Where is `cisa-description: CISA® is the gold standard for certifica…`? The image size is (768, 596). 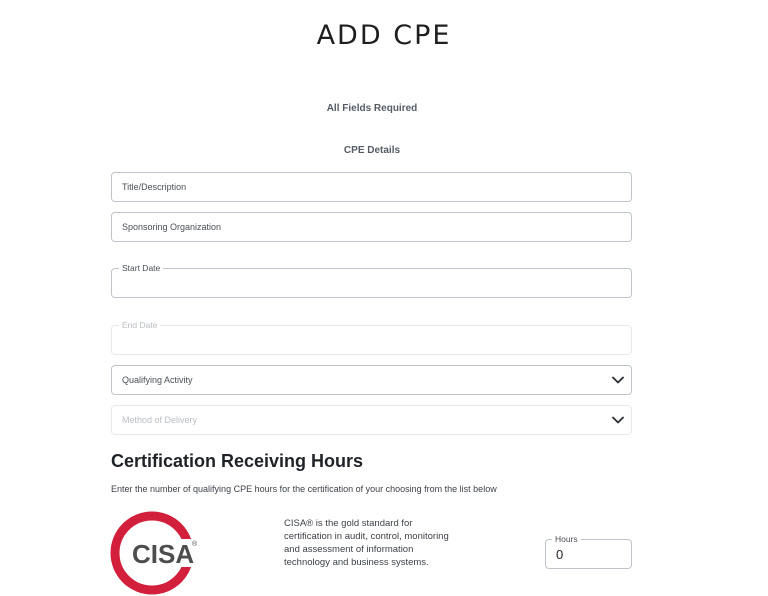
cisa-description: CISA® is the gold standard for certifica… is located at coordinates (366, 543).